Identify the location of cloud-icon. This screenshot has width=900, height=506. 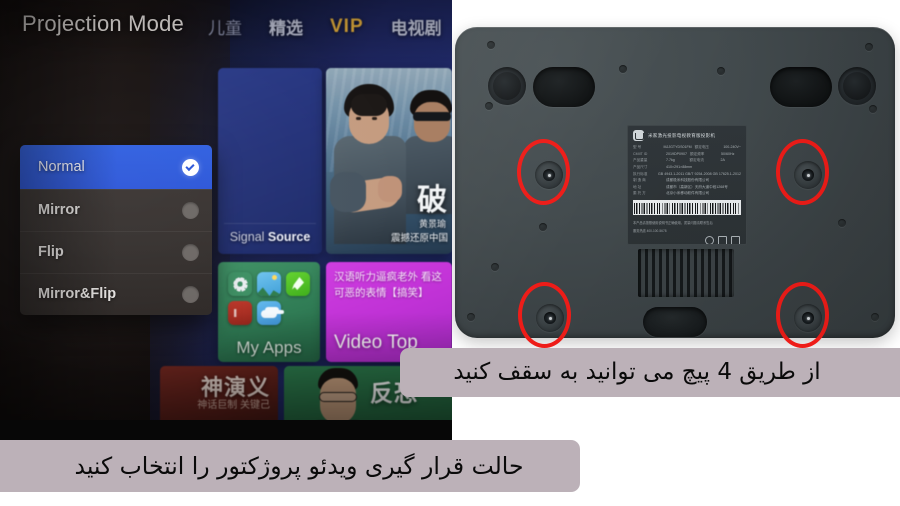
(269, 313).